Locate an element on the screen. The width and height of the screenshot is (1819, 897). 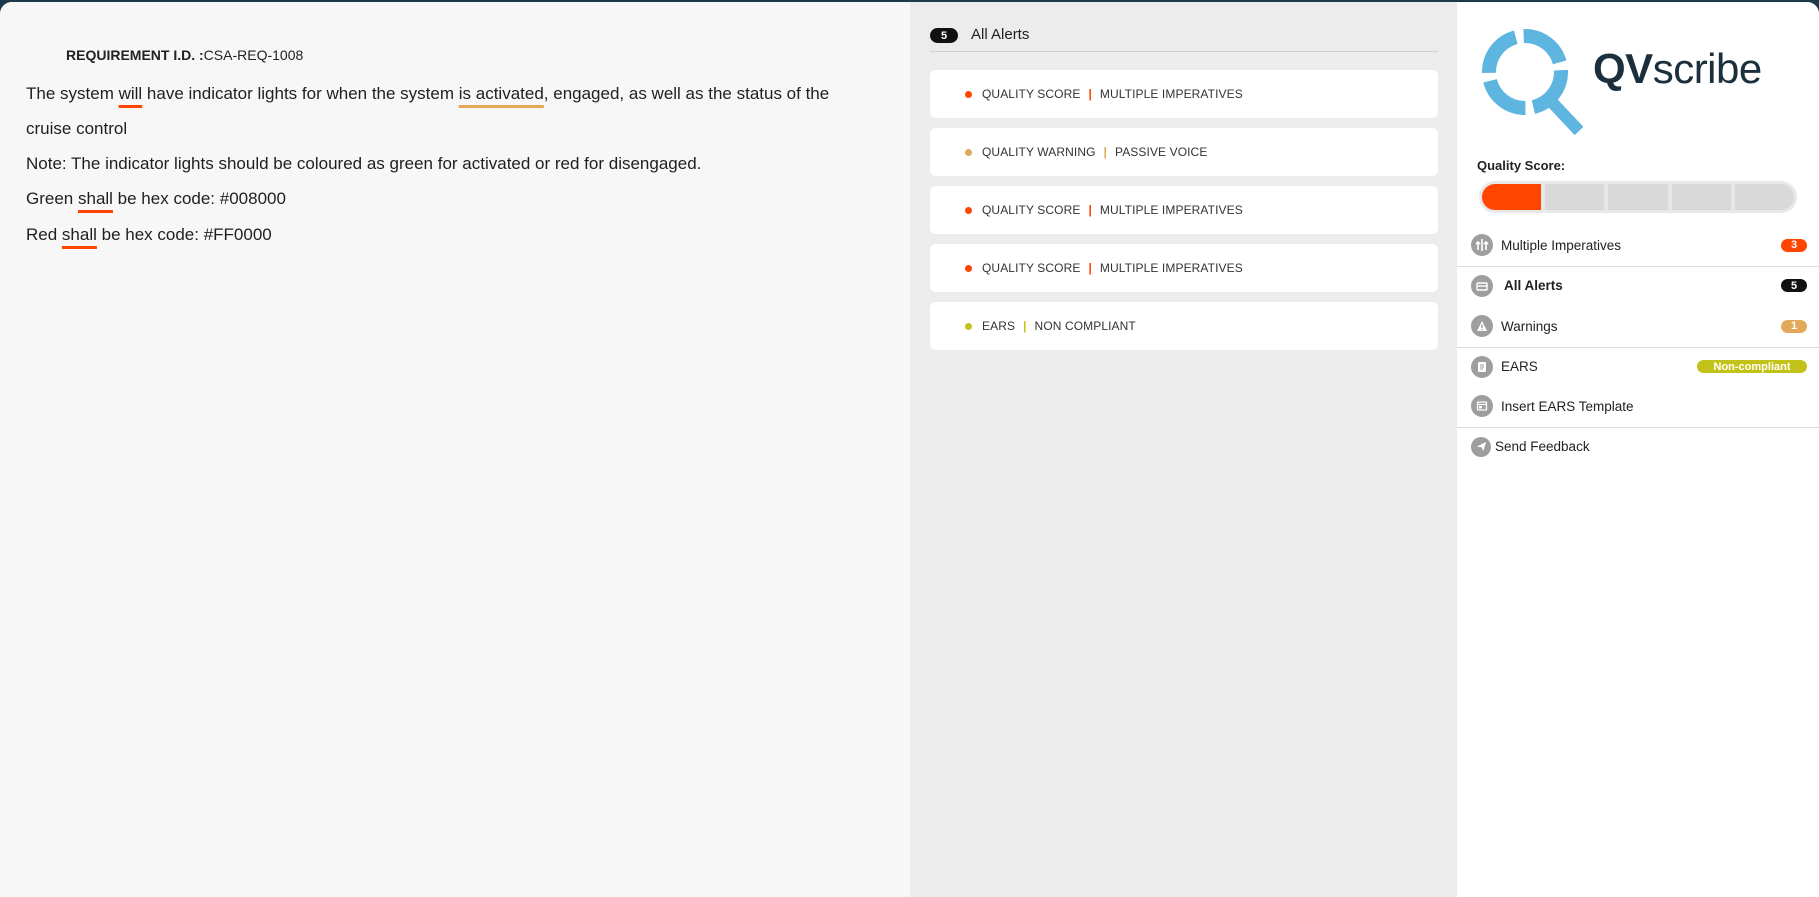
text-run: Green is located at coordinates (52, 198).